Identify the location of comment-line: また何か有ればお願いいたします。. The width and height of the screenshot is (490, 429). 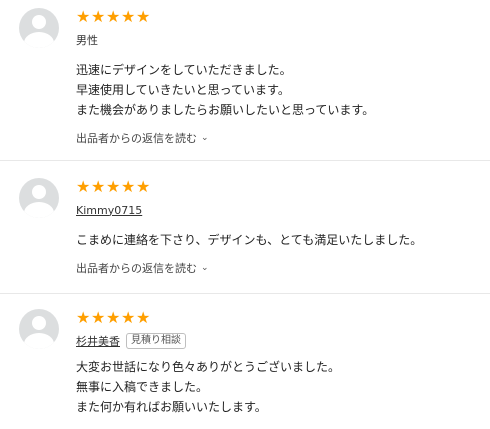
(171, 407).